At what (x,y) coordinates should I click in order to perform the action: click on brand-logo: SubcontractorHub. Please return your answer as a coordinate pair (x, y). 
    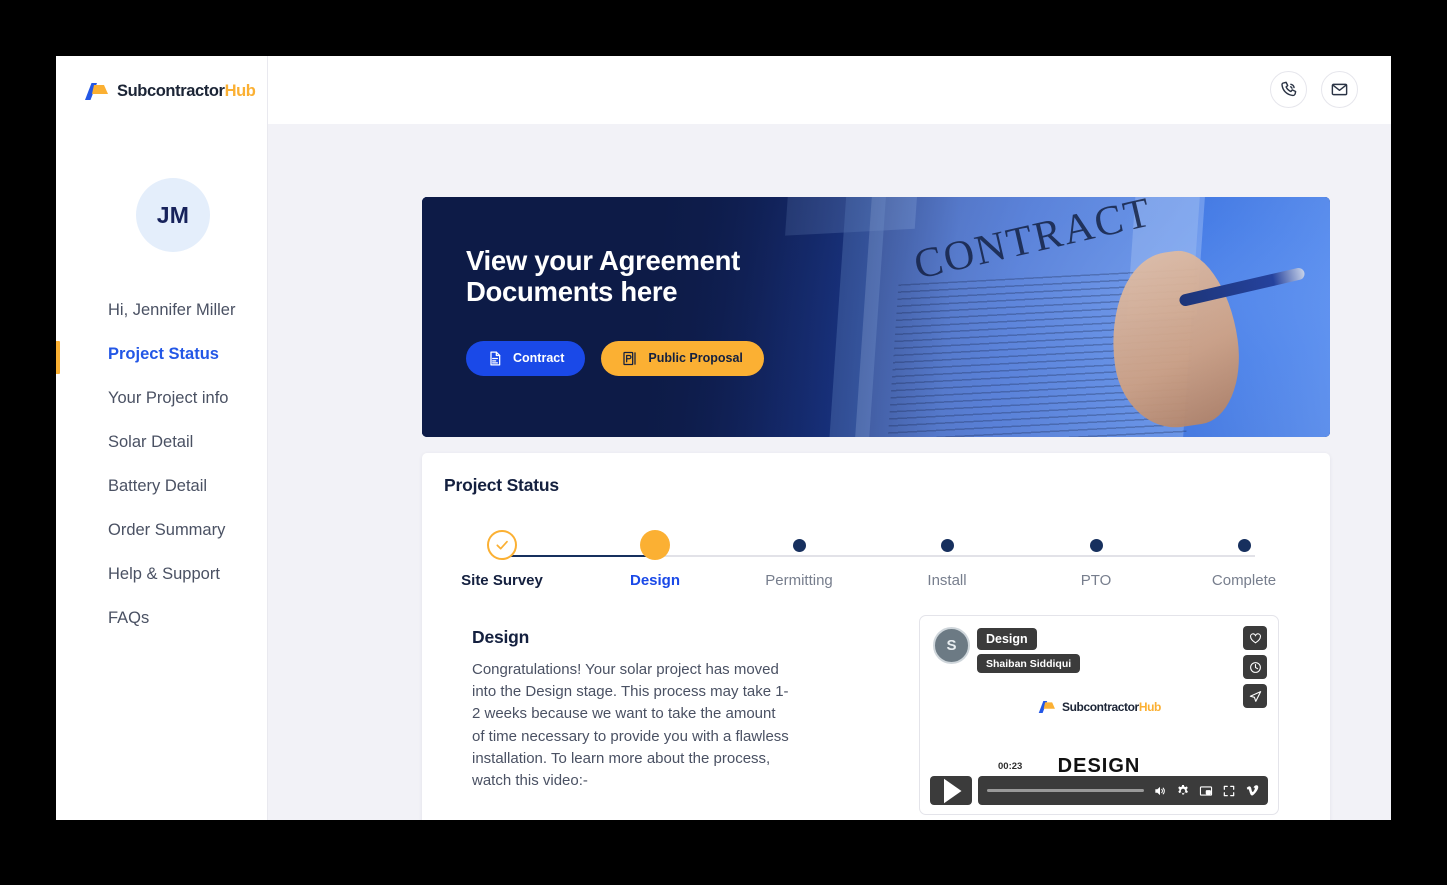
    Looking at the image, I should click on (169, 91).